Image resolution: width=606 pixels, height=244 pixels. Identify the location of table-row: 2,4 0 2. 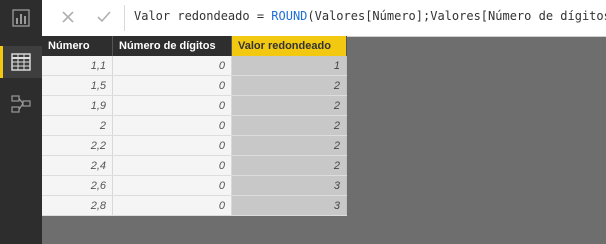
(194, 165).